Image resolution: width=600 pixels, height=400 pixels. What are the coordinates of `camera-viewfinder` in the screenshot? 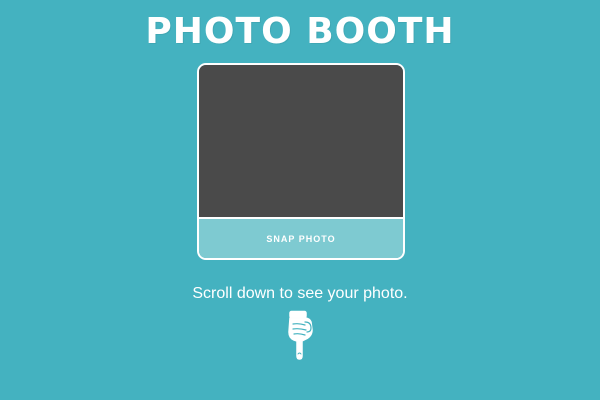 It's located at (301, 141).